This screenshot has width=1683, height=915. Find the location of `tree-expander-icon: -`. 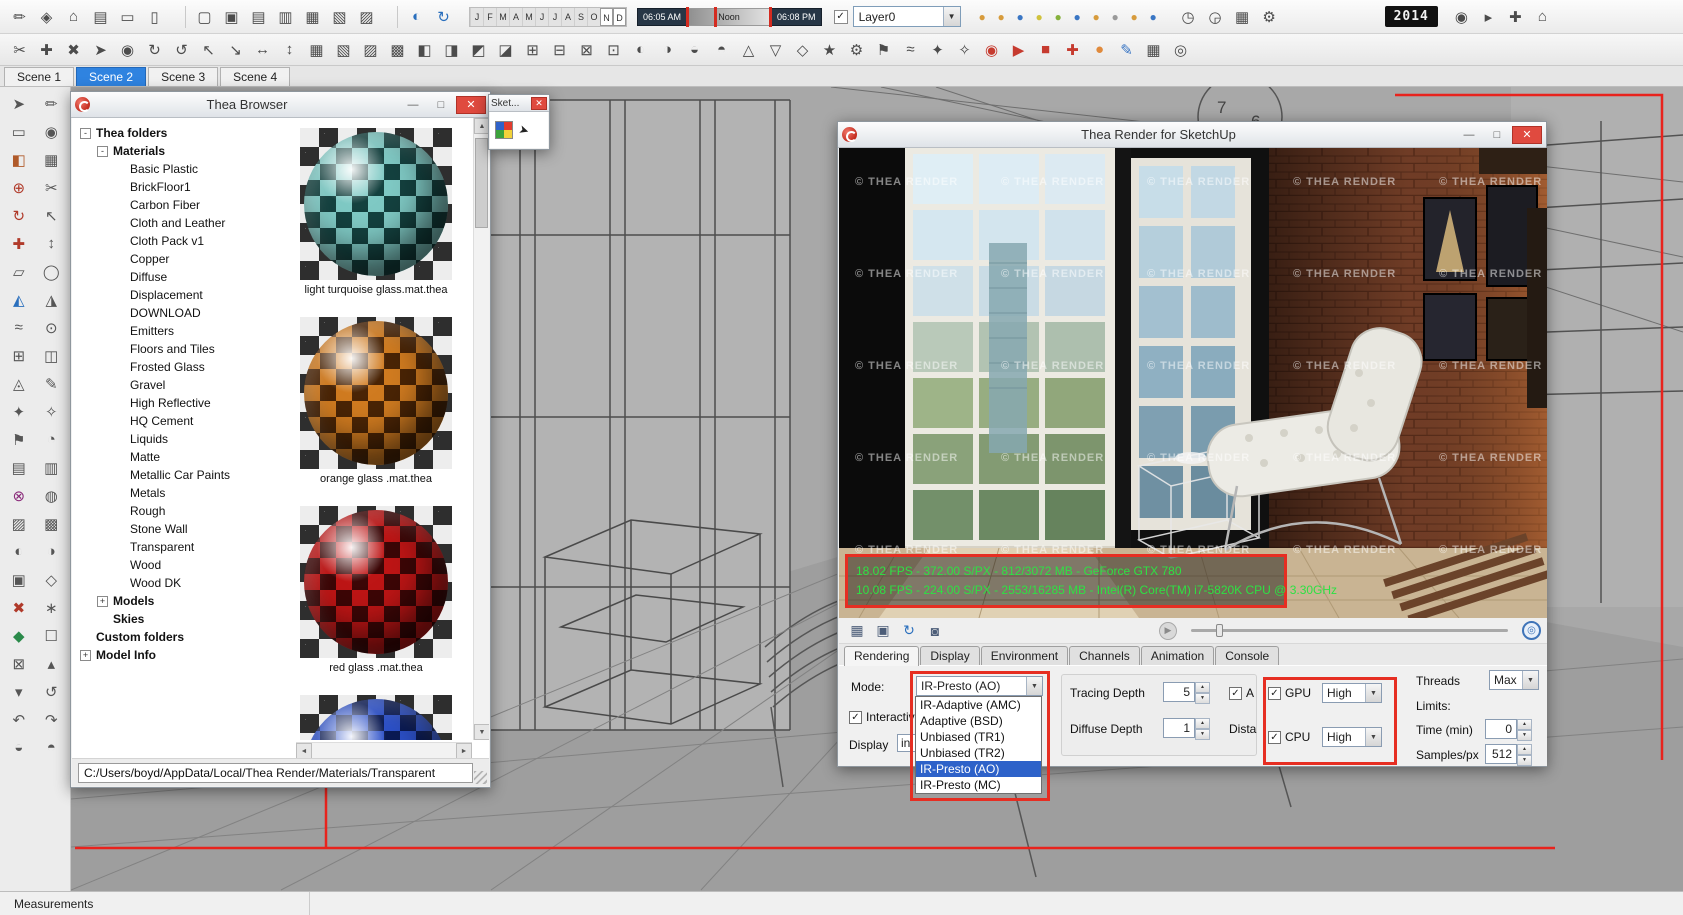

tree-expander-icon: - is located at coordinates (85, 133).